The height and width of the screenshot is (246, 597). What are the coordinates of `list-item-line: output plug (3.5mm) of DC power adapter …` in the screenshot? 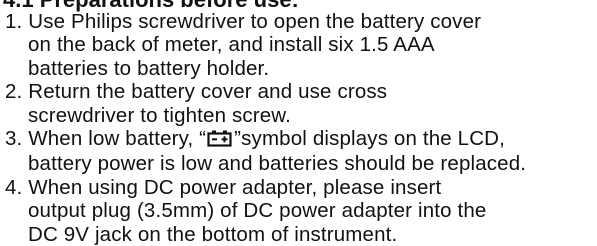 It's located at (257, 211).